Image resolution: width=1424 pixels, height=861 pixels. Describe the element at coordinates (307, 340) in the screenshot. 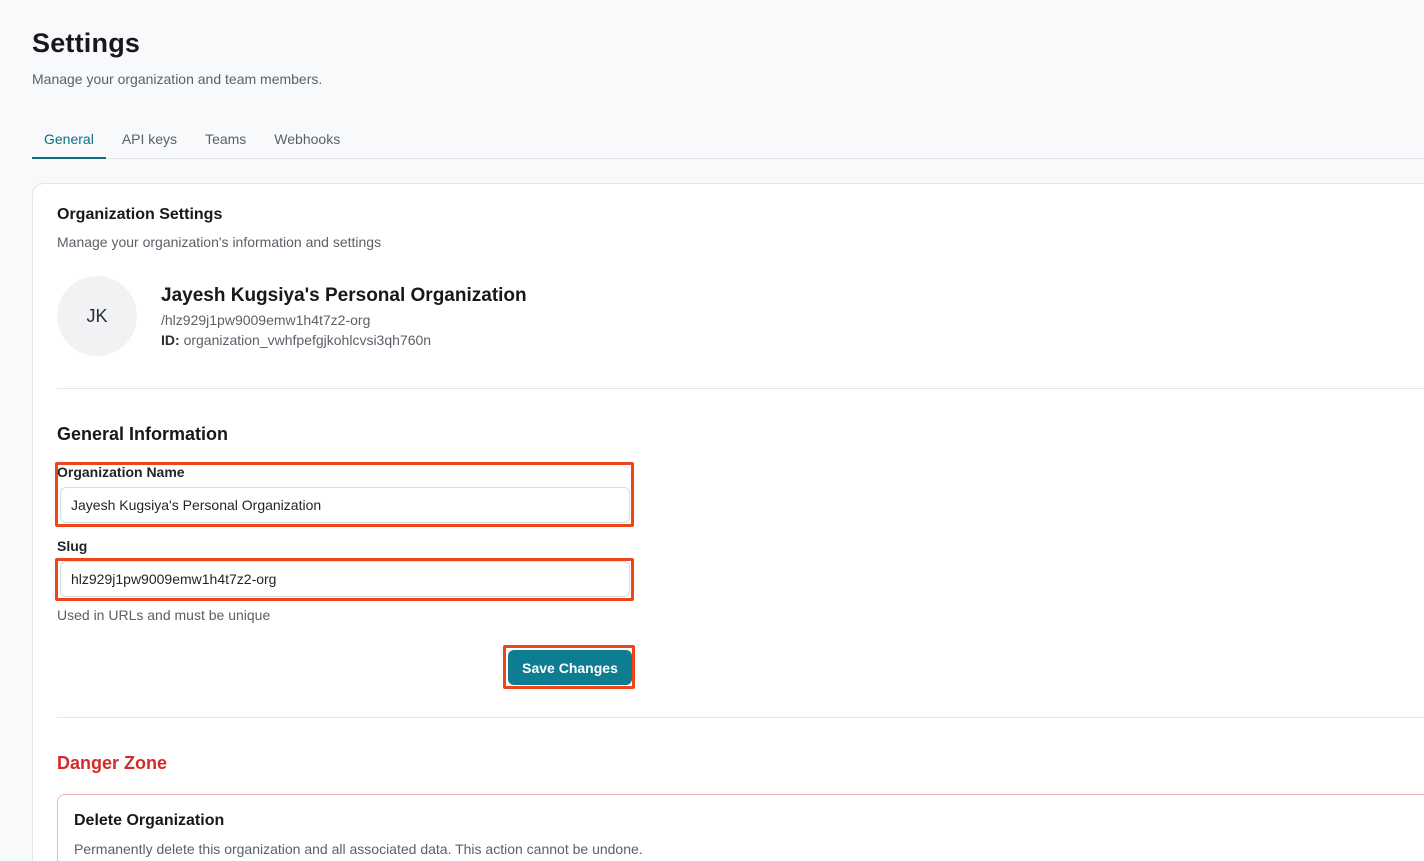

I see `org-id-value: organization_vwhfpefgjkohlcvsi3qh760n` at that location.